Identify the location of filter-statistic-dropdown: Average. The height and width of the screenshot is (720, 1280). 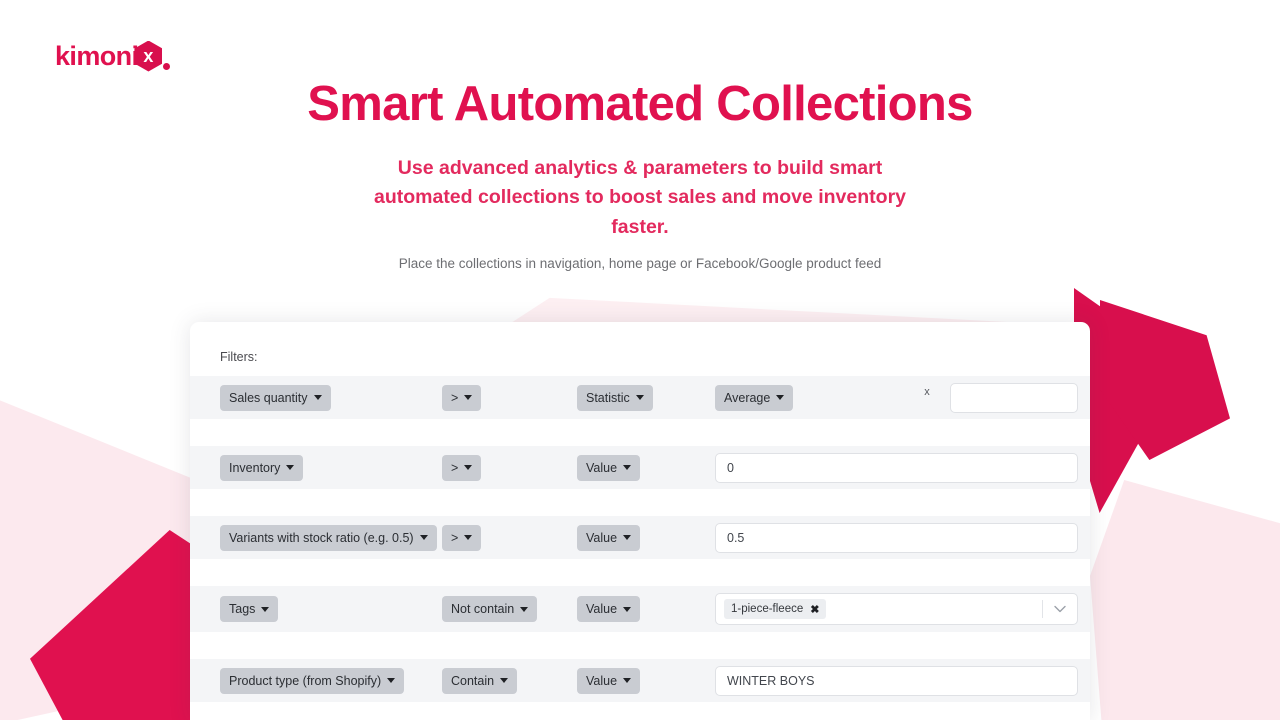
(754, 397).